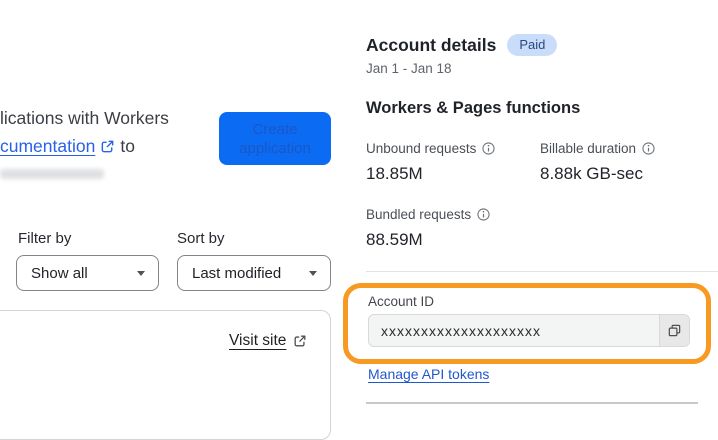 Image resolution: width=718 pixels, height=440 pixels. I want to click on stat-bundled-requests: Bundled requests 88.59M, so click(451, 228).